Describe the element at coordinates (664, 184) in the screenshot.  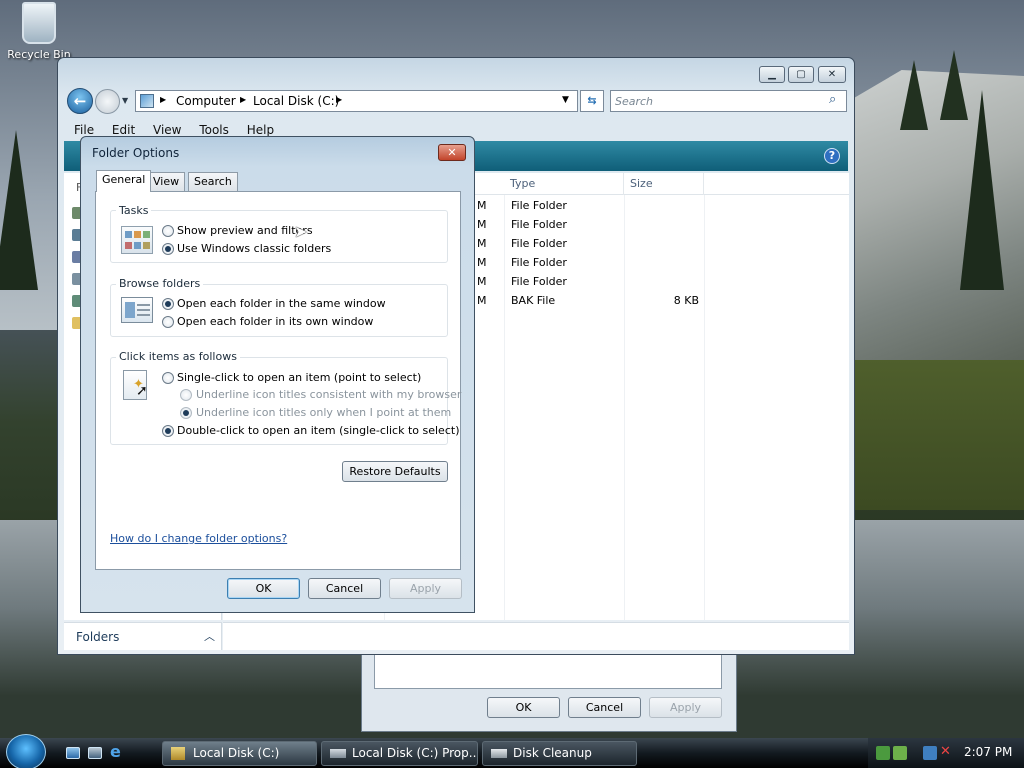
I see `column-header-size: Size` at that location.